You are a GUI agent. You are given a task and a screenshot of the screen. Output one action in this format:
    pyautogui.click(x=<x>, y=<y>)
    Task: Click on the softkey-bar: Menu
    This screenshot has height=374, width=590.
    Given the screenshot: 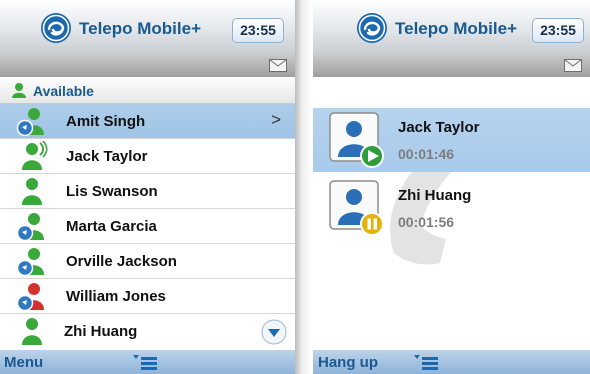 What is the action you would take?
    pyautogui.click(x=147, y=362)
    